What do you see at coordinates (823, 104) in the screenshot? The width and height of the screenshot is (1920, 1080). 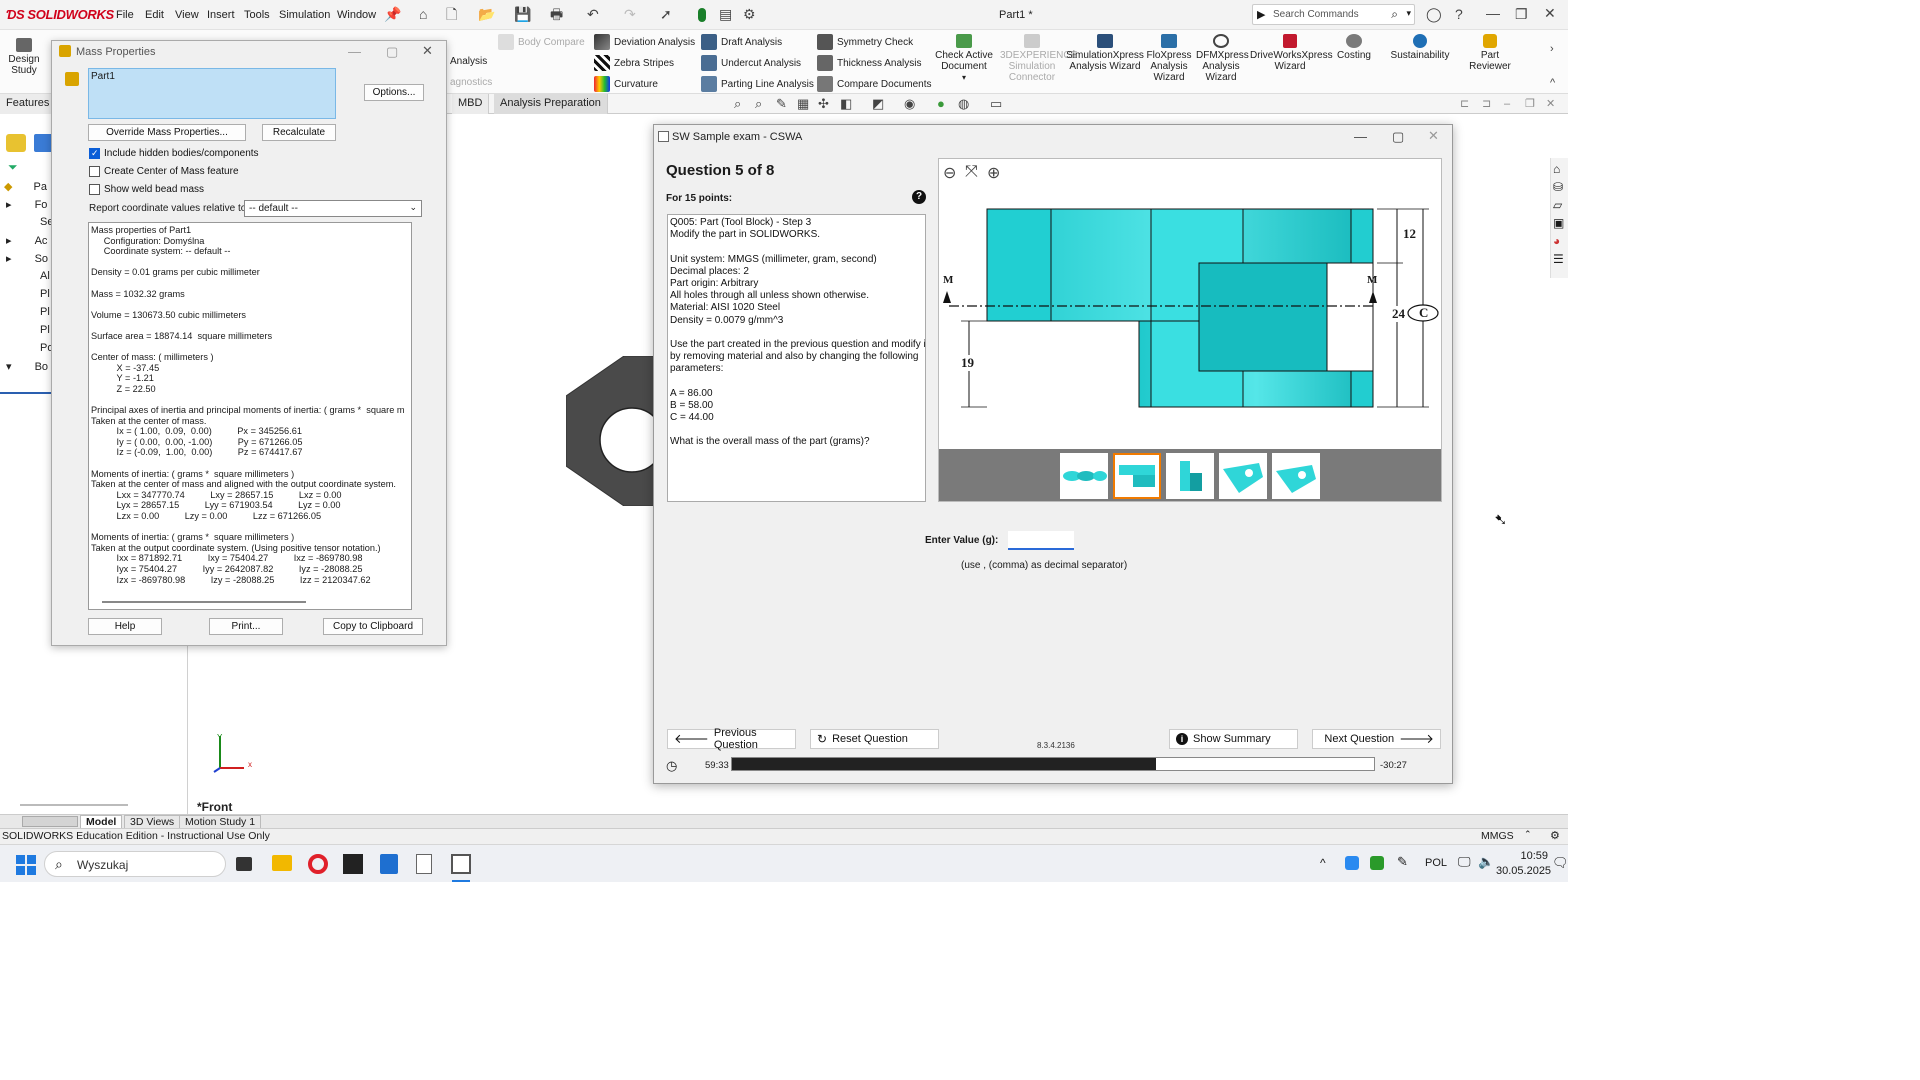 I see `dynamic-annotation-icon: ✣` at bounding box center [823, 104].